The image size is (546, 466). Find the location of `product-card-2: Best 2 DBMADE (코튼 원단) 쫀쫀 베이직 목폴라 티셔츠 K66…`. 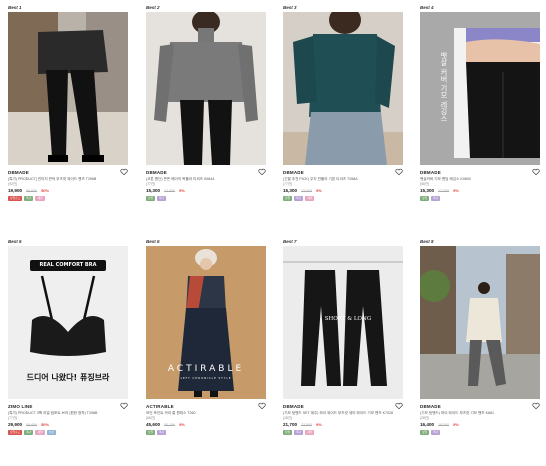

product-card-2: Best 2 DBMADE (코튼 원단) 쫀쫀 베이직 목폴라 티셔츠 K66… is located at coordinates (206, 102).